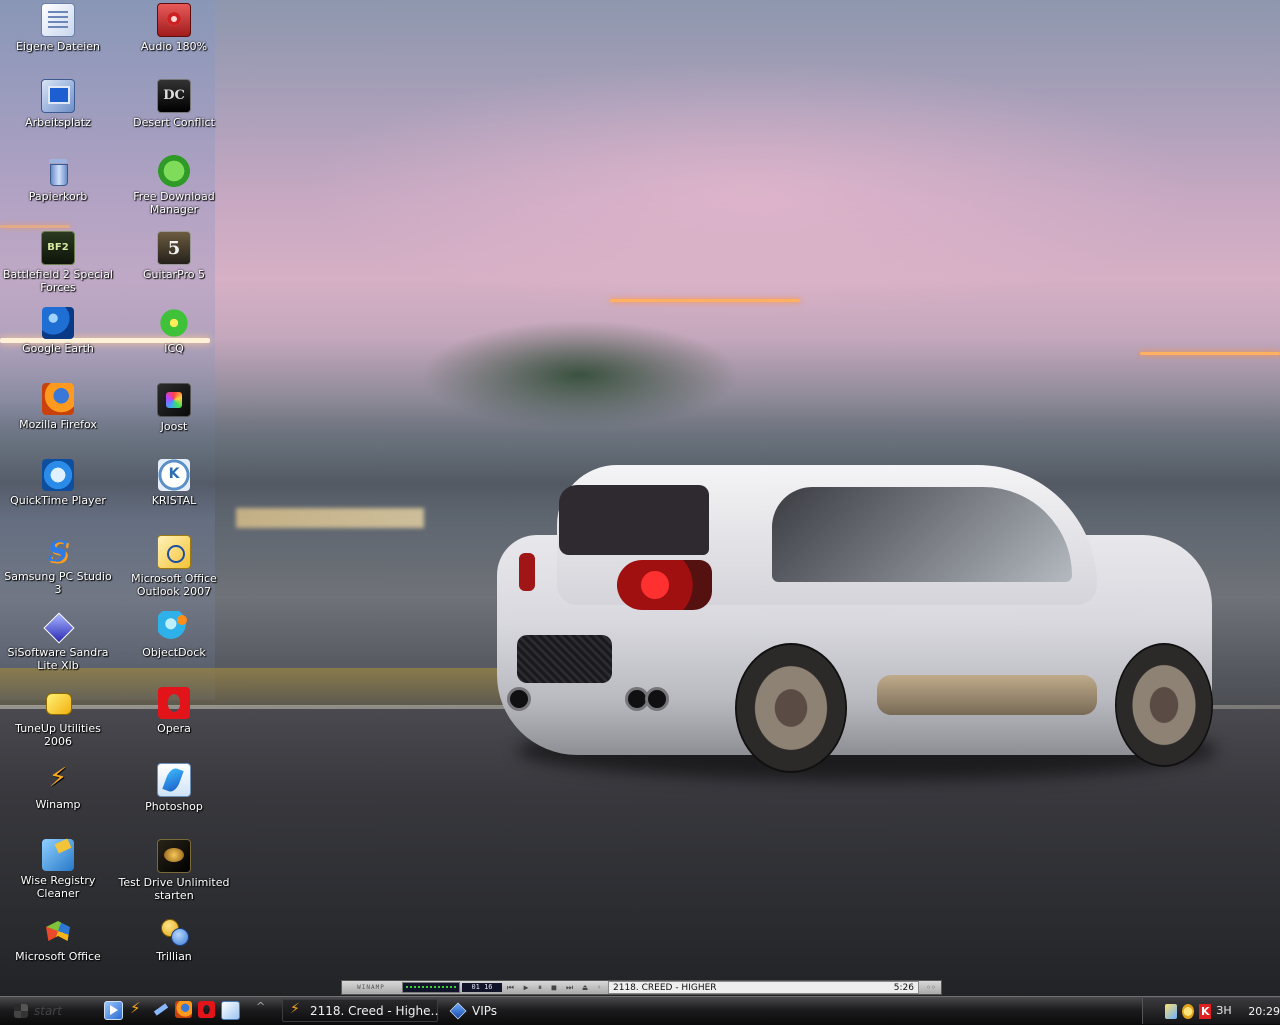 The image size is (1280, 1025). I want to click on desktop-icon-tuneup-utilities-2006: TuneUp Utilities 2006, so click(58, 717).